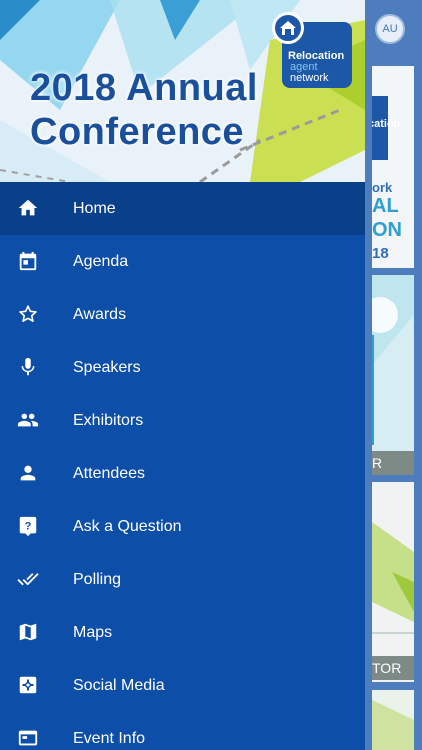 Image resolution: width=422 pixels, height=750 pixels. What do you see at coordinates (127, 526) in the screenshot?
I see `menu-item-label: Ask a Question` at bounding box center [127, 526].